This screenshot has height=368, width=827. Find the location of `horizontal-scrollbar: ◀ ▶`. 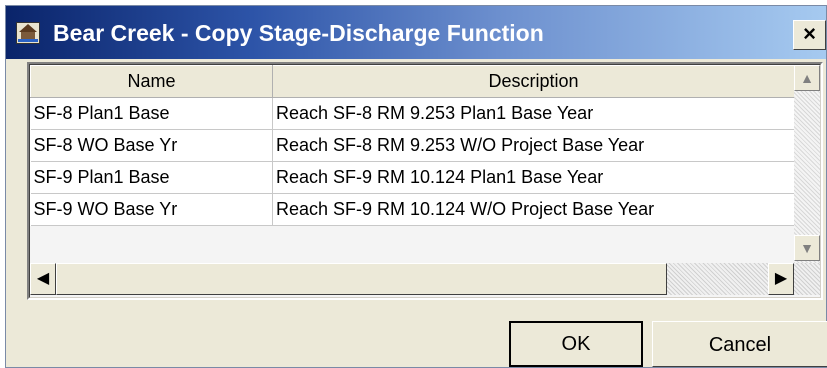

horizontal-scrollbar: ◀ ▶ is located at coordinates (412, 279).